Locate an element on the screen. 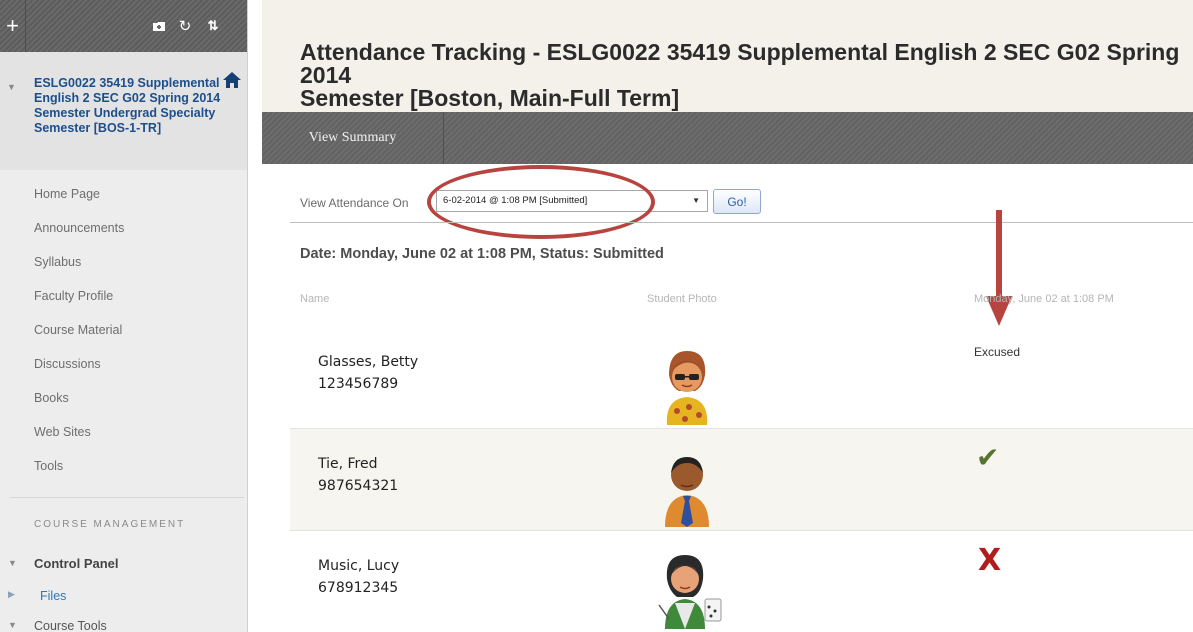 The width and height of the screenshot is (1193, 632). table-row: Music, Lucy 678912345 X is located at coordinates (741, 581).